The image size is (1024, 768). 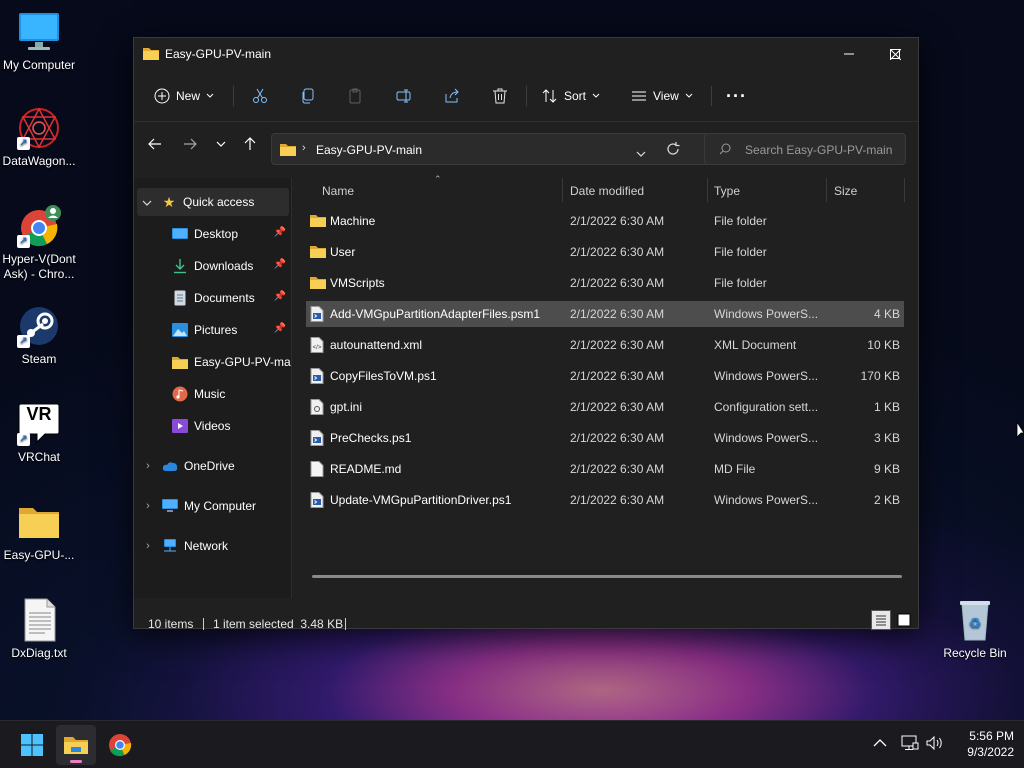 I want to click on copy-button, so click(x=308, y=96).